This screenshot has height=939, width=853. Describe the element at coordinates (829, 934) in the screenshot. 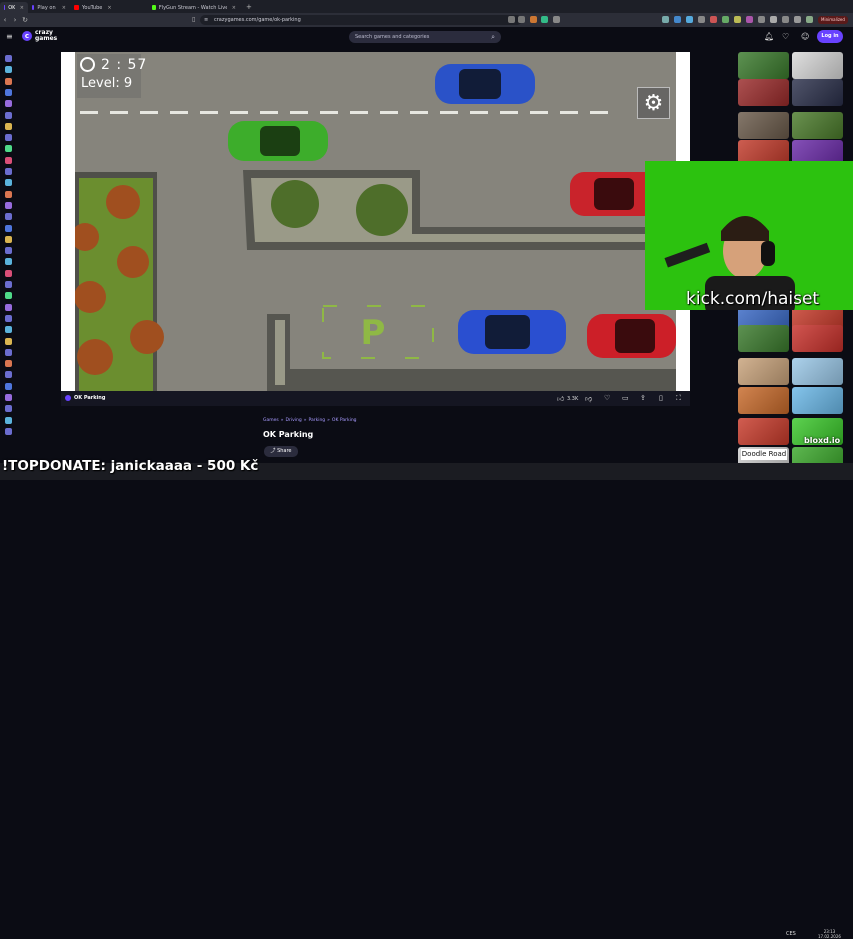

I see `clock: 23:13 17.02.2026` at that location.